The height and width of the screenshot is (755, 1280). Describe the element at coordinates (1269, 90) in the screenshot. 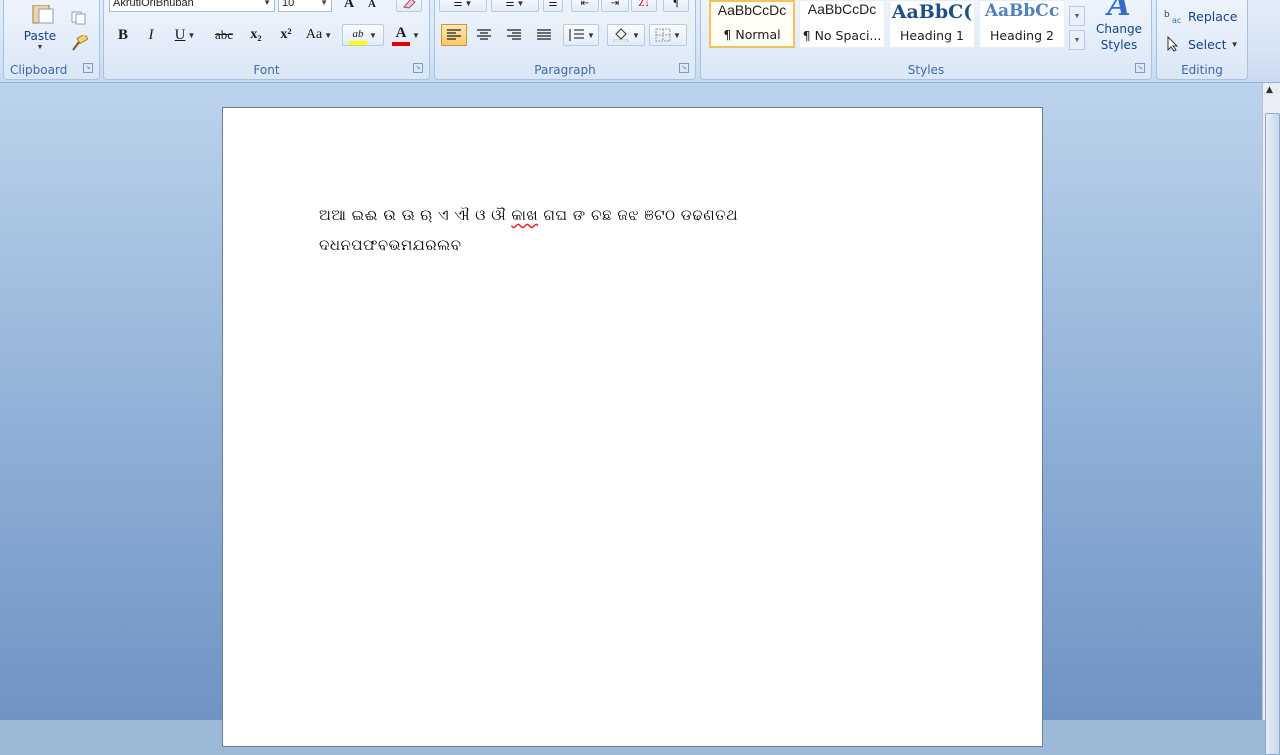

I see `scroll-up-icon: ▲` at that location.